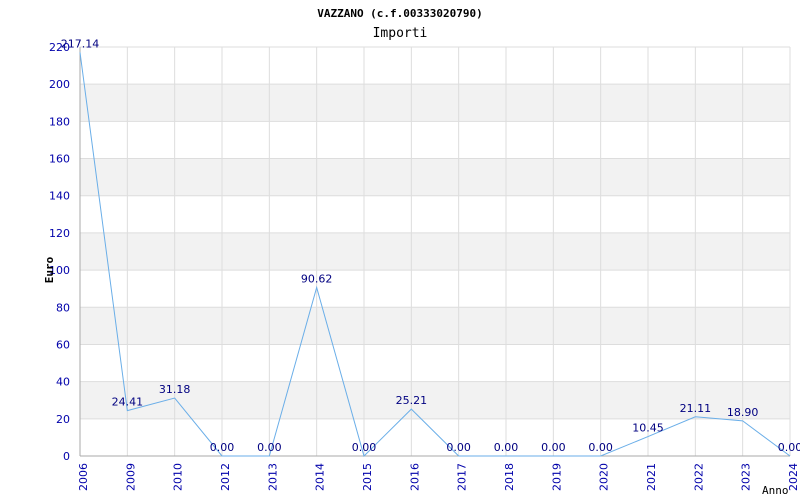  Describe the element at coordinates (130, 477) in the screenshot. I see `x-tick-label: 2009` at that location.